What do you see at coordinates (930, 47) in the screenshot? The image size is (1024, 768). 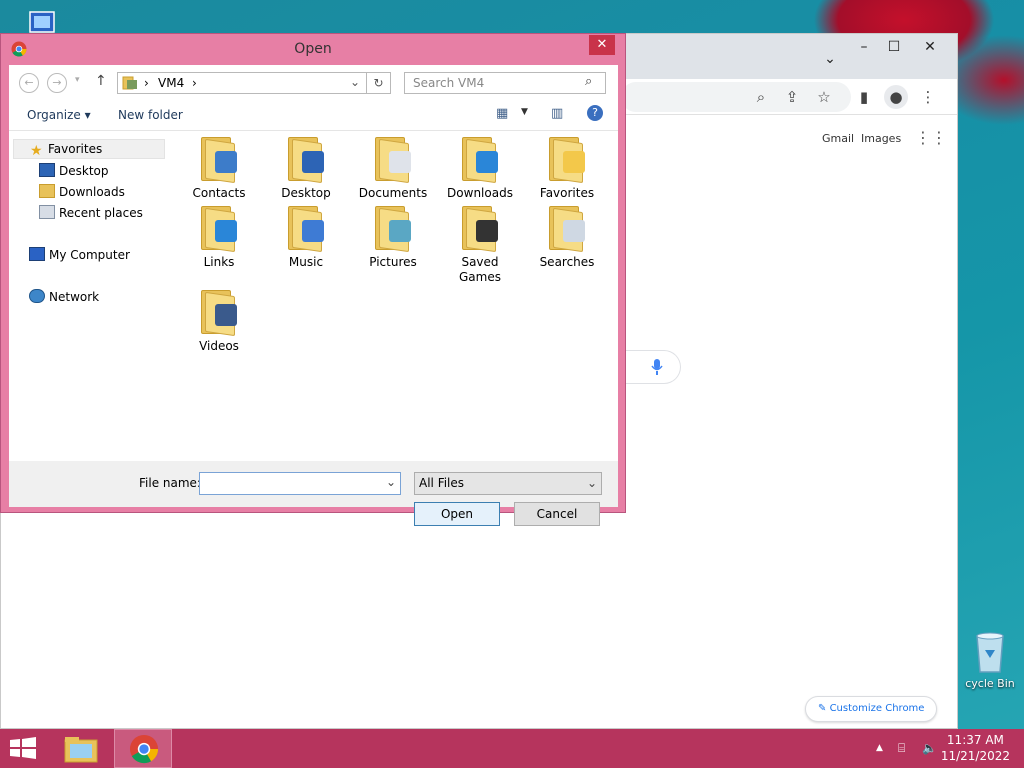 I see `close-icon: ✕` at bounding box center [930, 47].